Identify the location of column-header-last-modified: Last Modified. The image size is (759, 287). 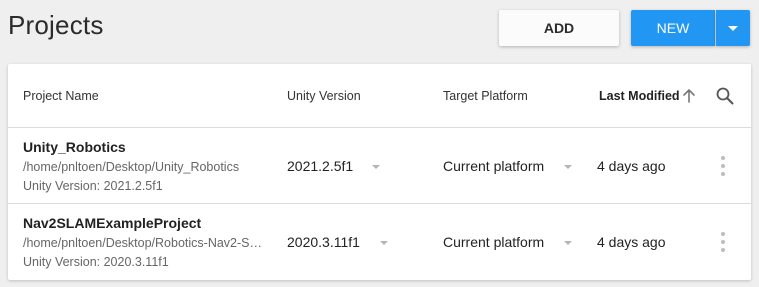
(639, 96).